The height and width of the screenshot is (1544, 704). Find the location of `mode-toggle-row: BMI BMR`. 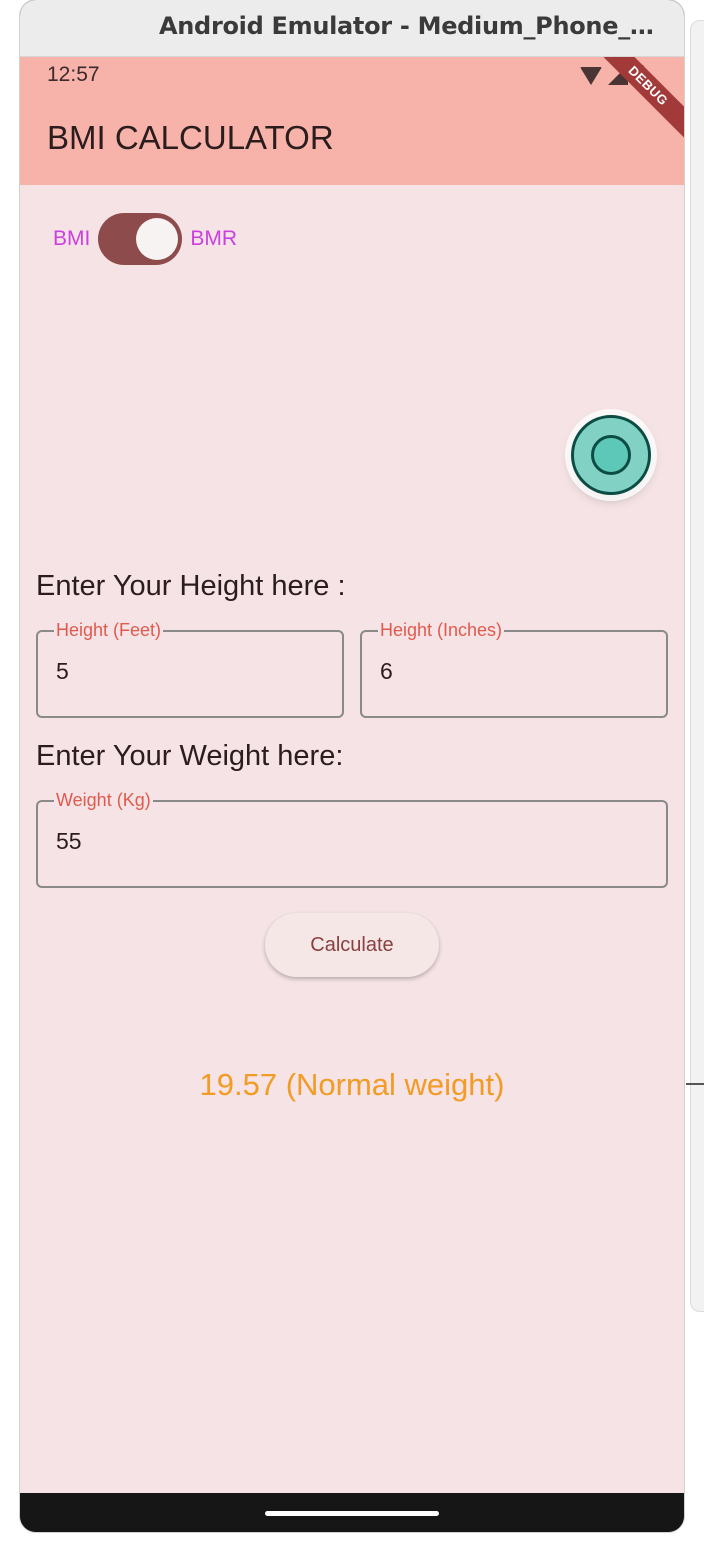

mode-toggle-row: BMI BMR is located at coordinates (145, 239).